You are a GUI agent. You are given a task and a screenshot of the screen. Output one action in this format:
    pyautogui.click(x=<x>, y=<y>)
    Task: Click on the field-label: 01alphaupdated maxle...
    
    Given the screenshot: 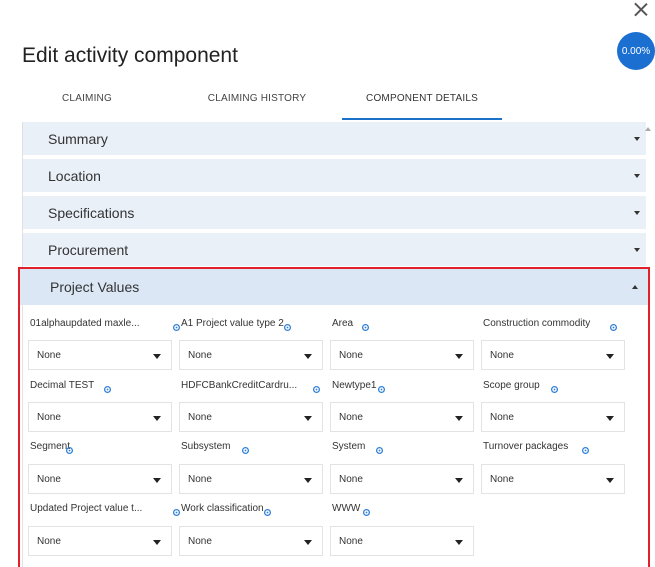 What is the action you would take?
    pyautogui.click(x=85, y=323)
    